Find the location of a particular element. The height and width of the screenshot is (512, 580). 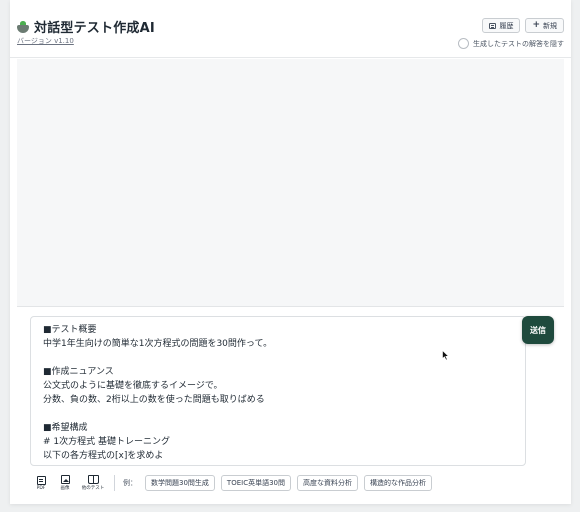

toolbar-divider is located at coordinates (114, 483).